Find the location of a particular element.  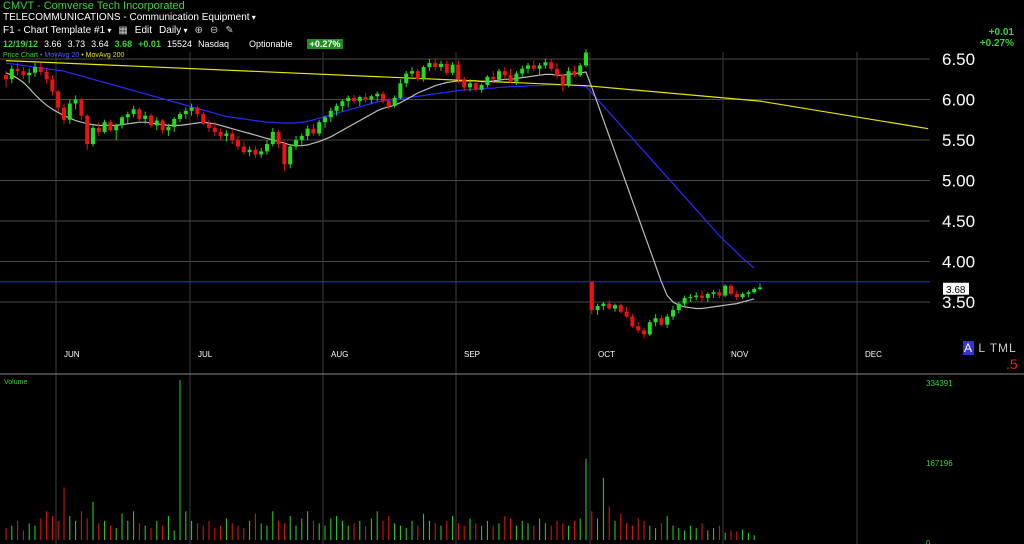

month-label: AUG is located at coordinates (339, 354).